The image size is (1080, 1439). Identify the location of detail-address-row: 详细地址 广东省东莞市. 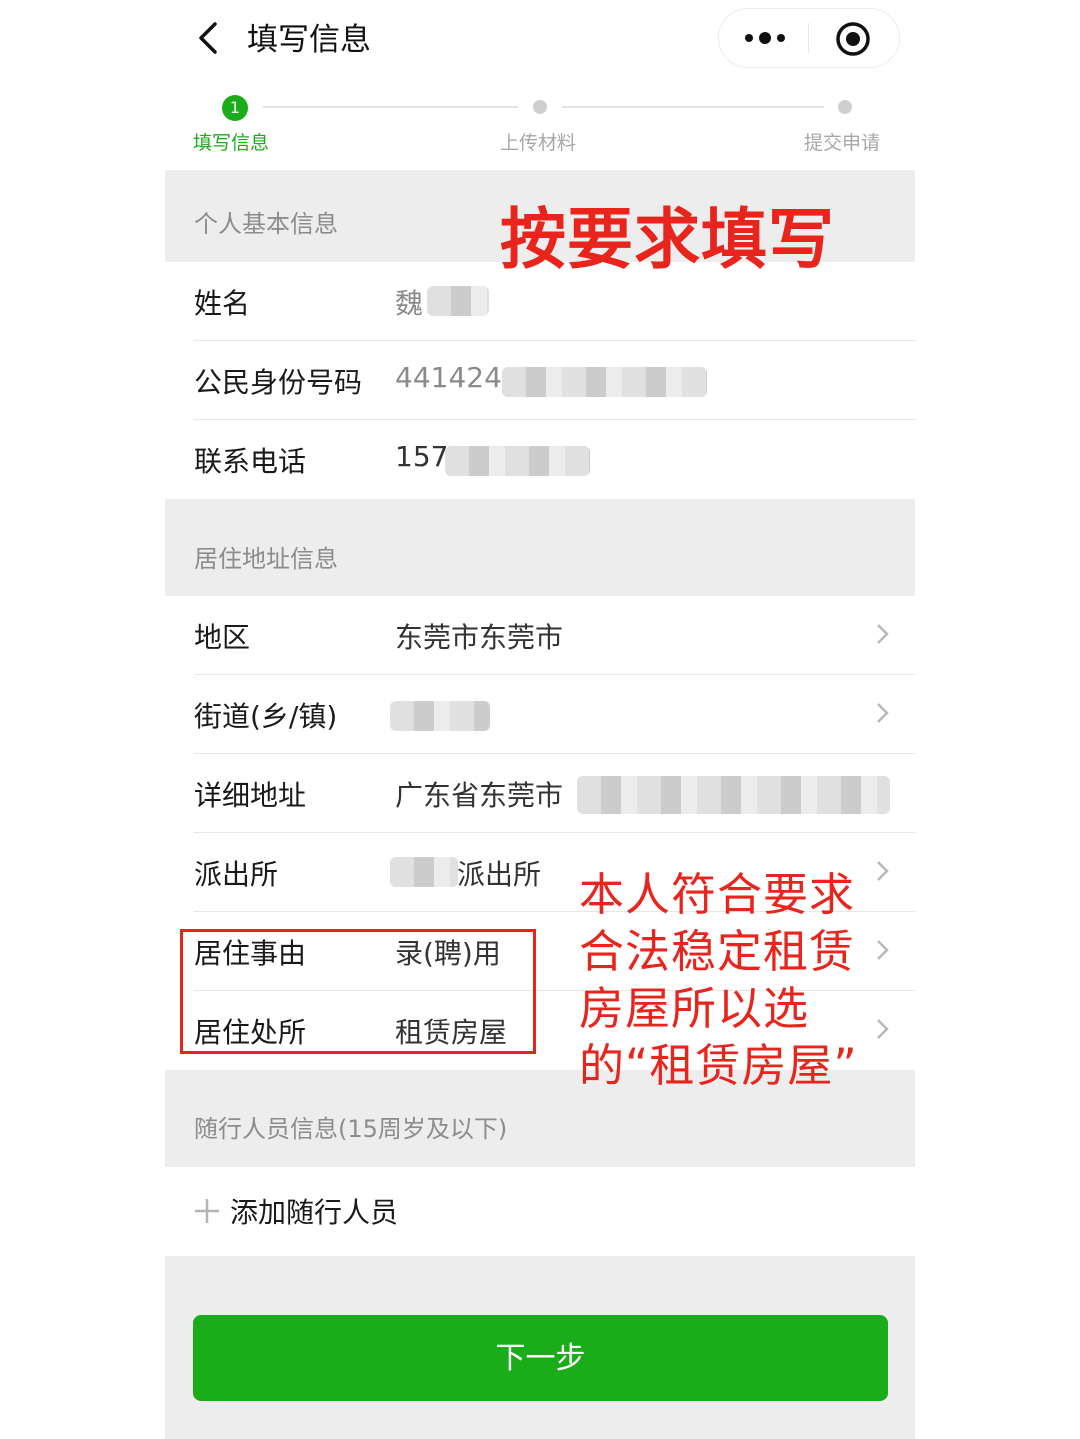
(540, 793).